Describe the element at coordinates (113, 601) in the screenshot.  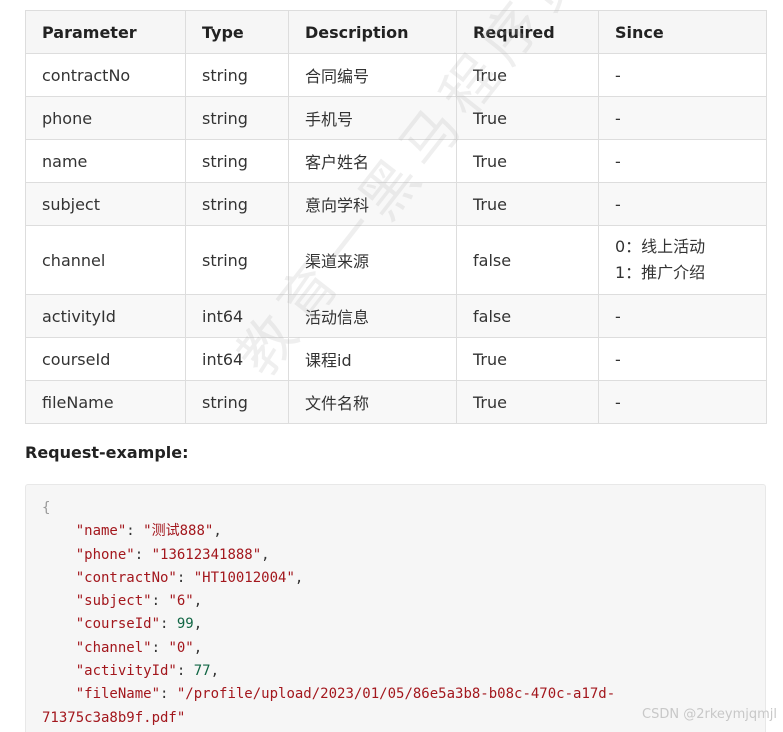
I see `code-key: "subject"` at that location.